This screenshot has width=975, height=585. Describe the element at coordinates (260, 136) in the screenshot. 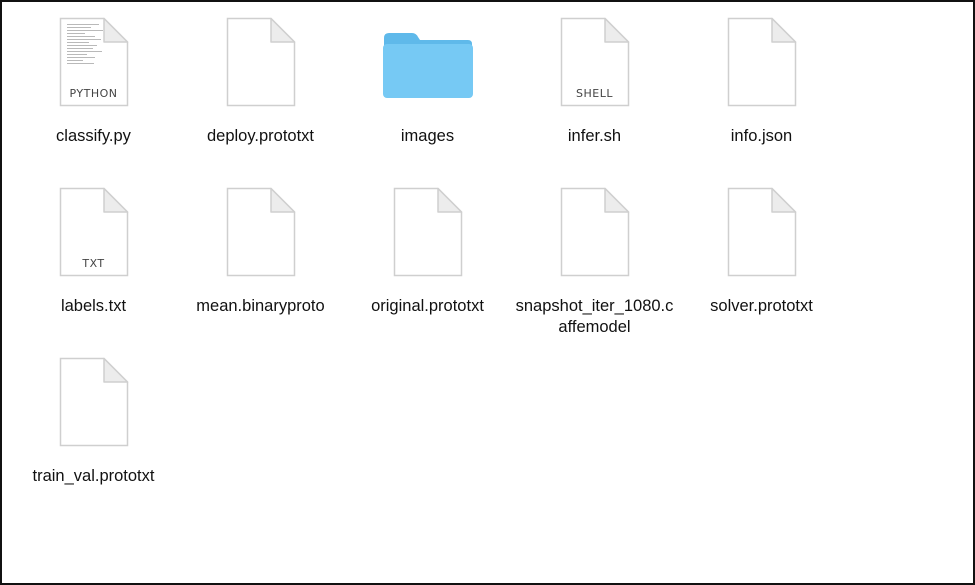

I see `file-name-label: deploy.prototxt` at that location.